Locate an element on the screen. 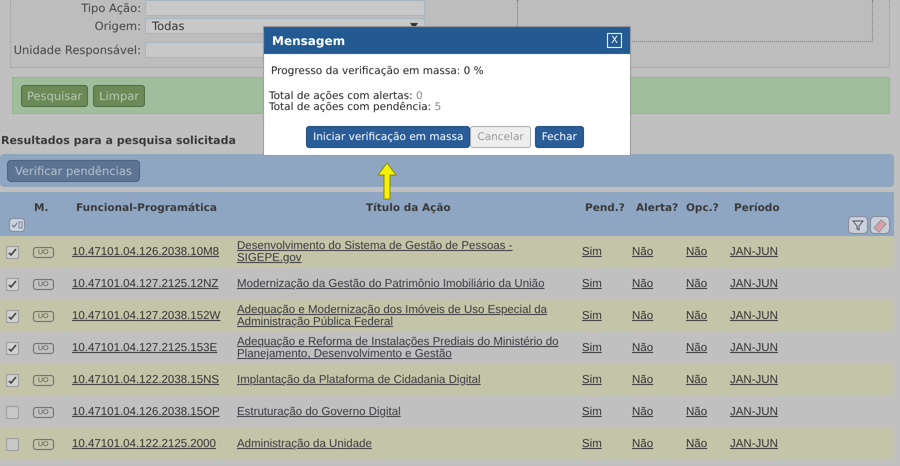 The image size is (900, 466). dialog-title: Mensagem is located at coordinates (309, 41).